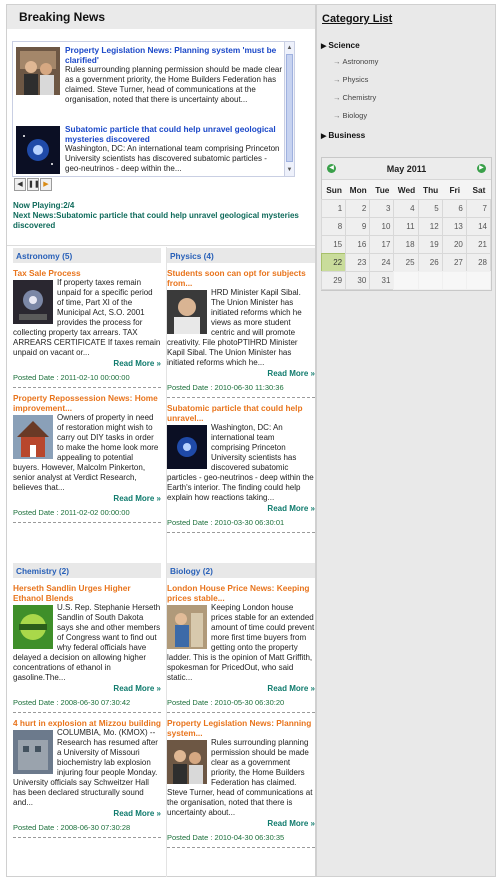 This screenshot has height=887, width=500. I want to click on calendar-day: 23, so click(358, 262).